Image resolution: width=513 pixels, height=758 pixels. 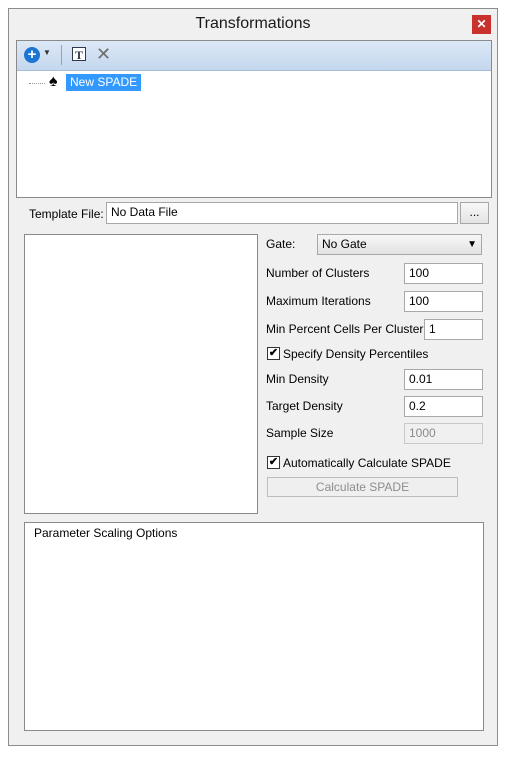 I want to click on auto-calculate-label: Automatically Calculate SPADE, so click(x=367, y=463).